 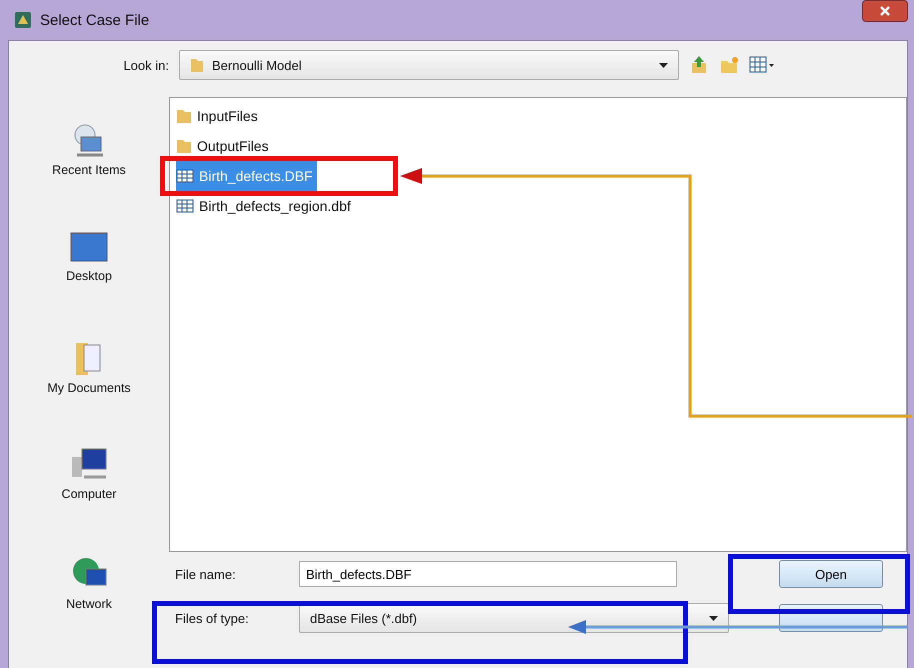 What do you see at coordinates (224, 146) in the screenshot?
I see `file-item: OutputFiles` at bounding box center [224, 146].